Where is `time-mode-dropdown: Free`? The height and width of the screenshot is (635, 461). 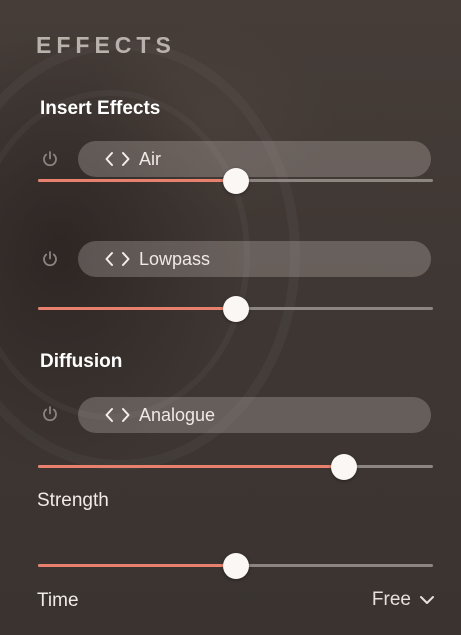
time-mode-dropdown: Free is located at coordinates (403, 600).